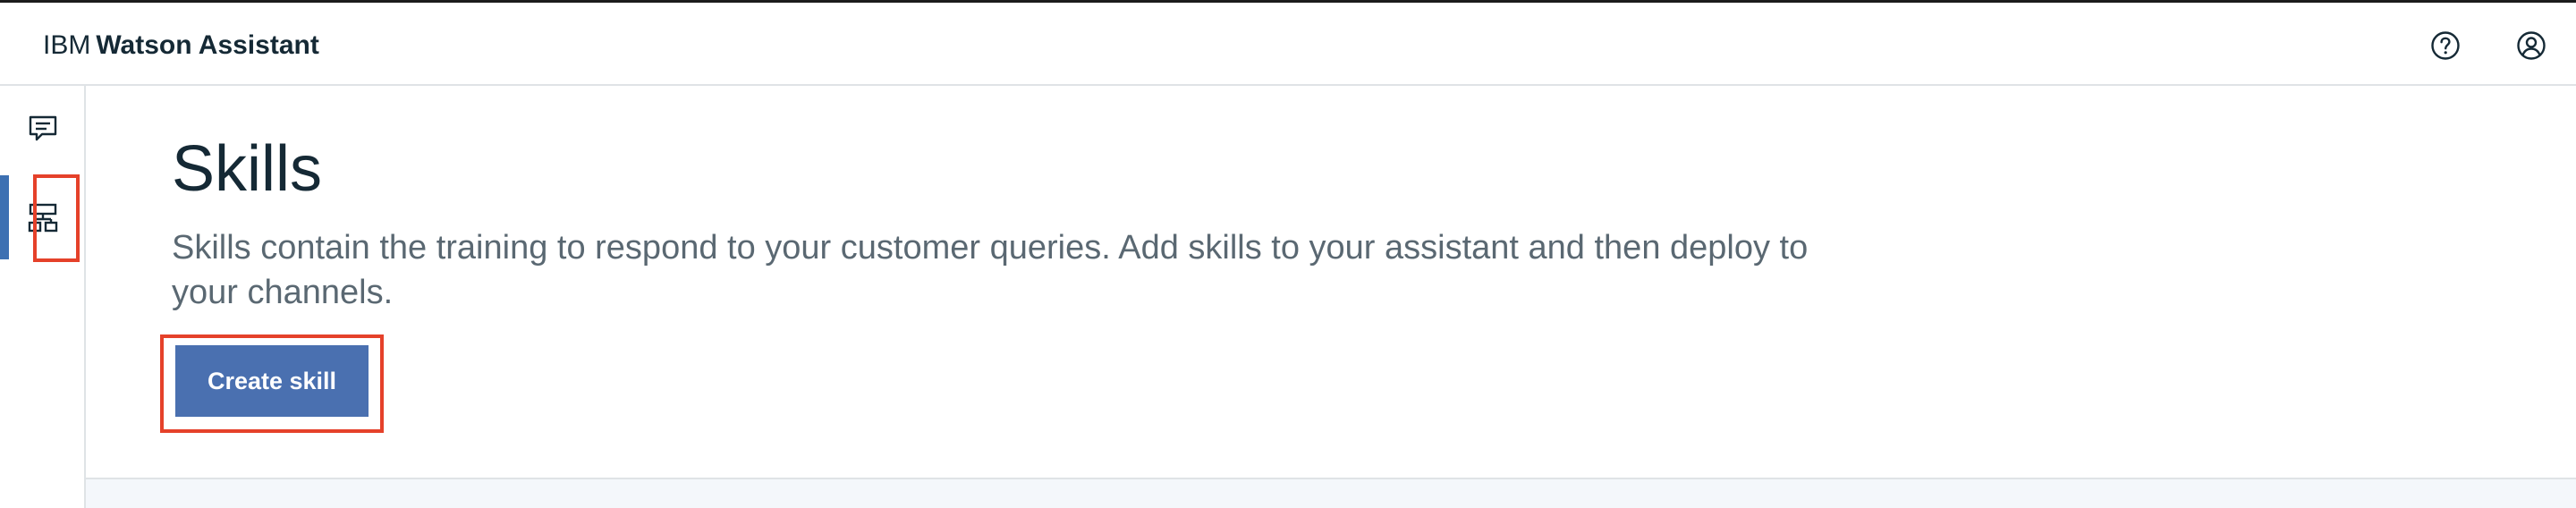  I want to click on content-footer-band, so click(1331, 493).